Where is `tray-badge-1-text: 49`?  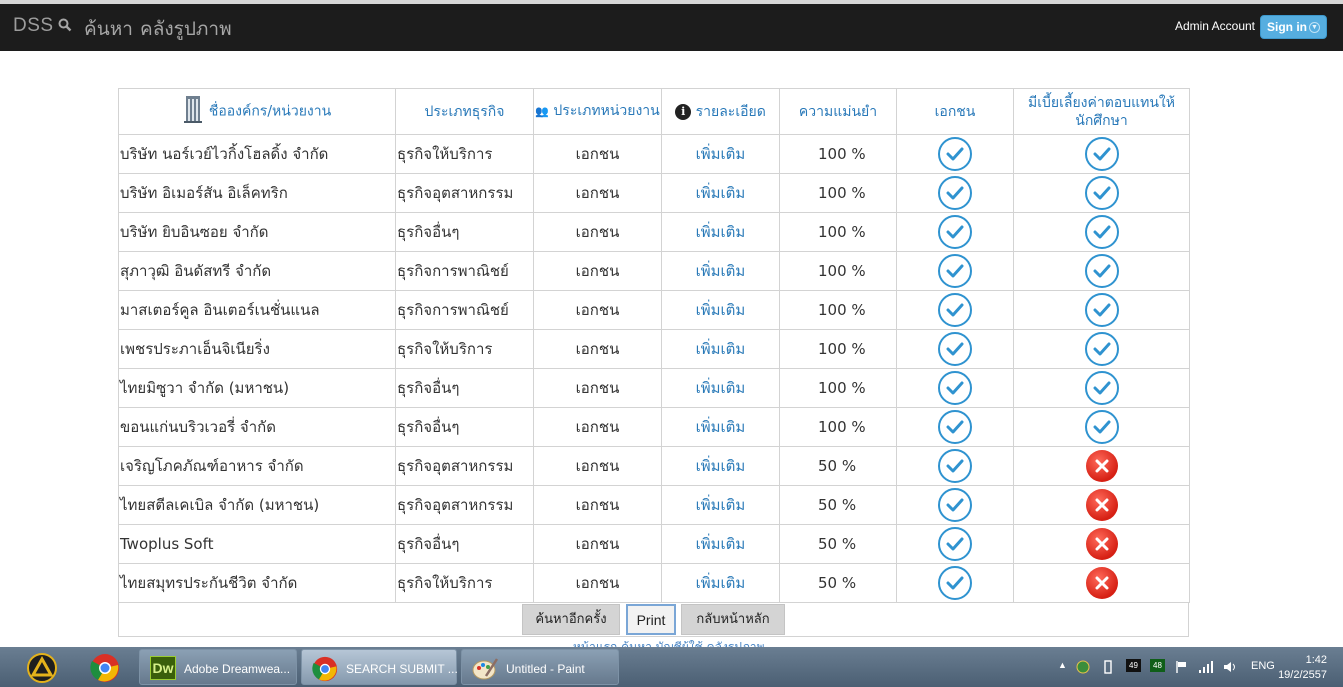 tray-badge-1-text: 49 is located at coordinates (1133, 665).